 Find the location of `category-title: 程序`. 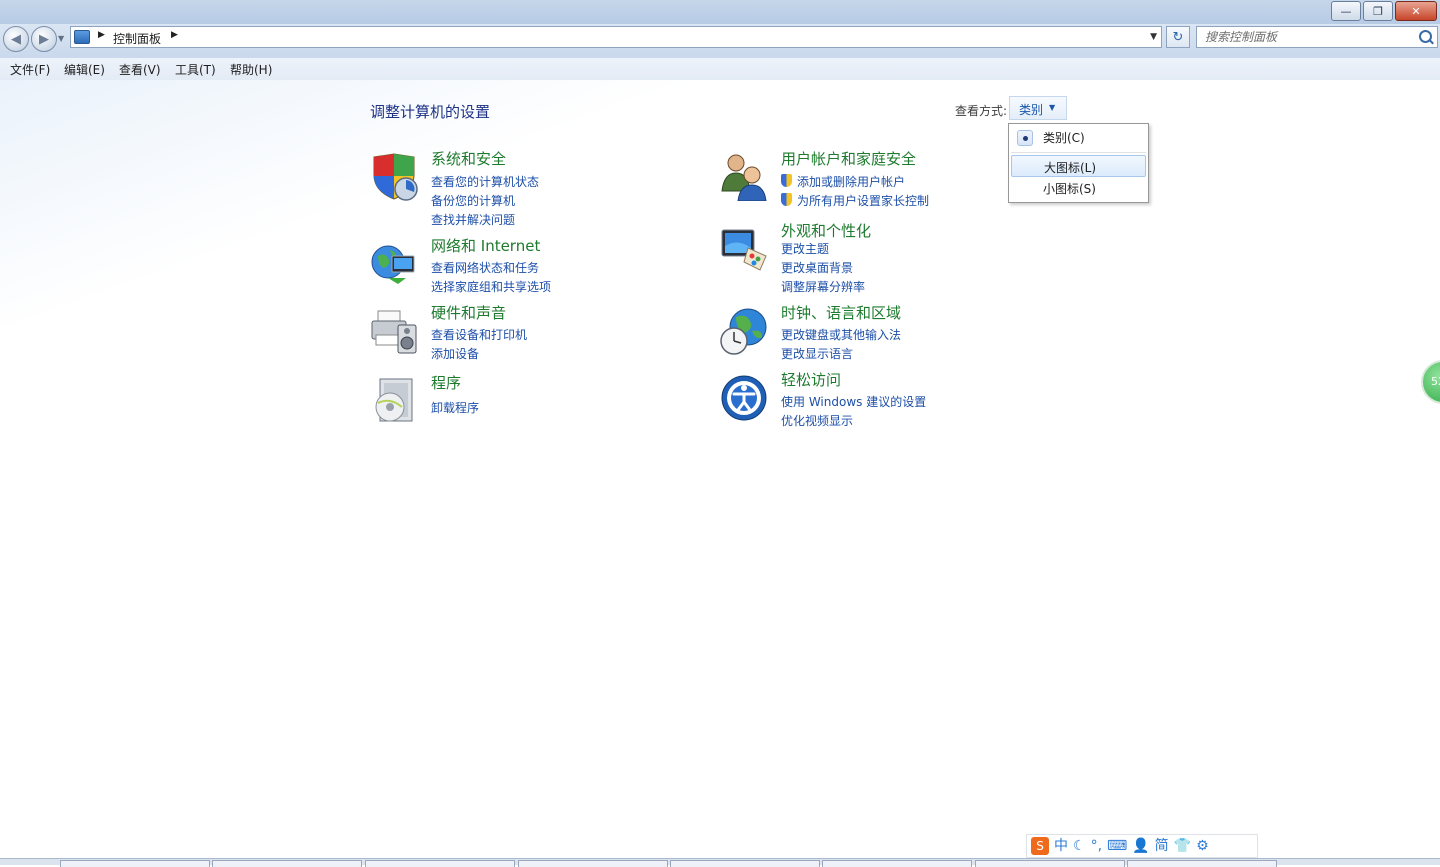

category-title: 程序 is located at coordinates (446, 382).